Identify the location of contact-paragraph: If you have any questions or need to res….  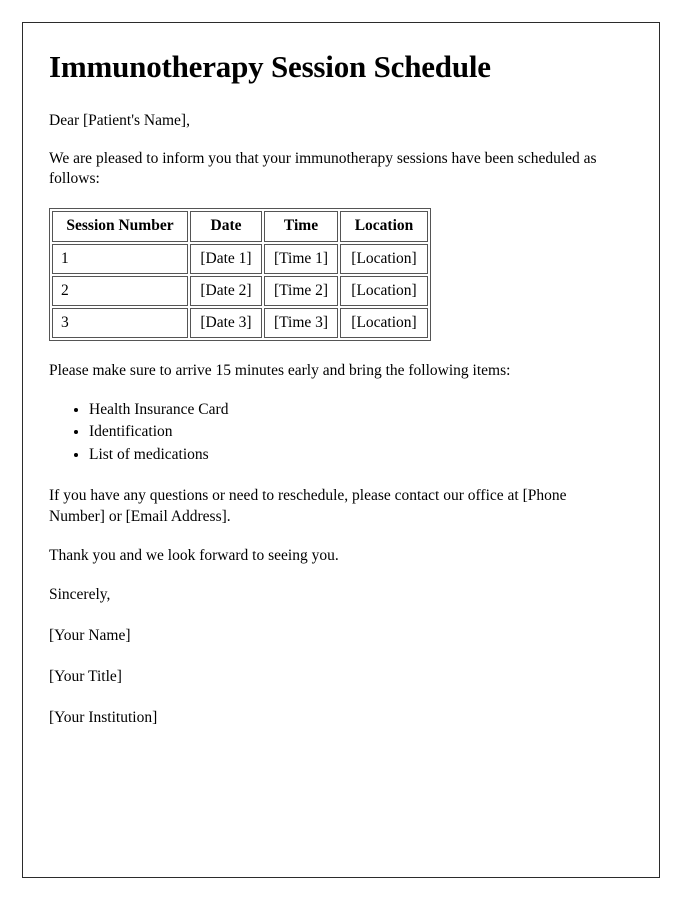
(308, 506).